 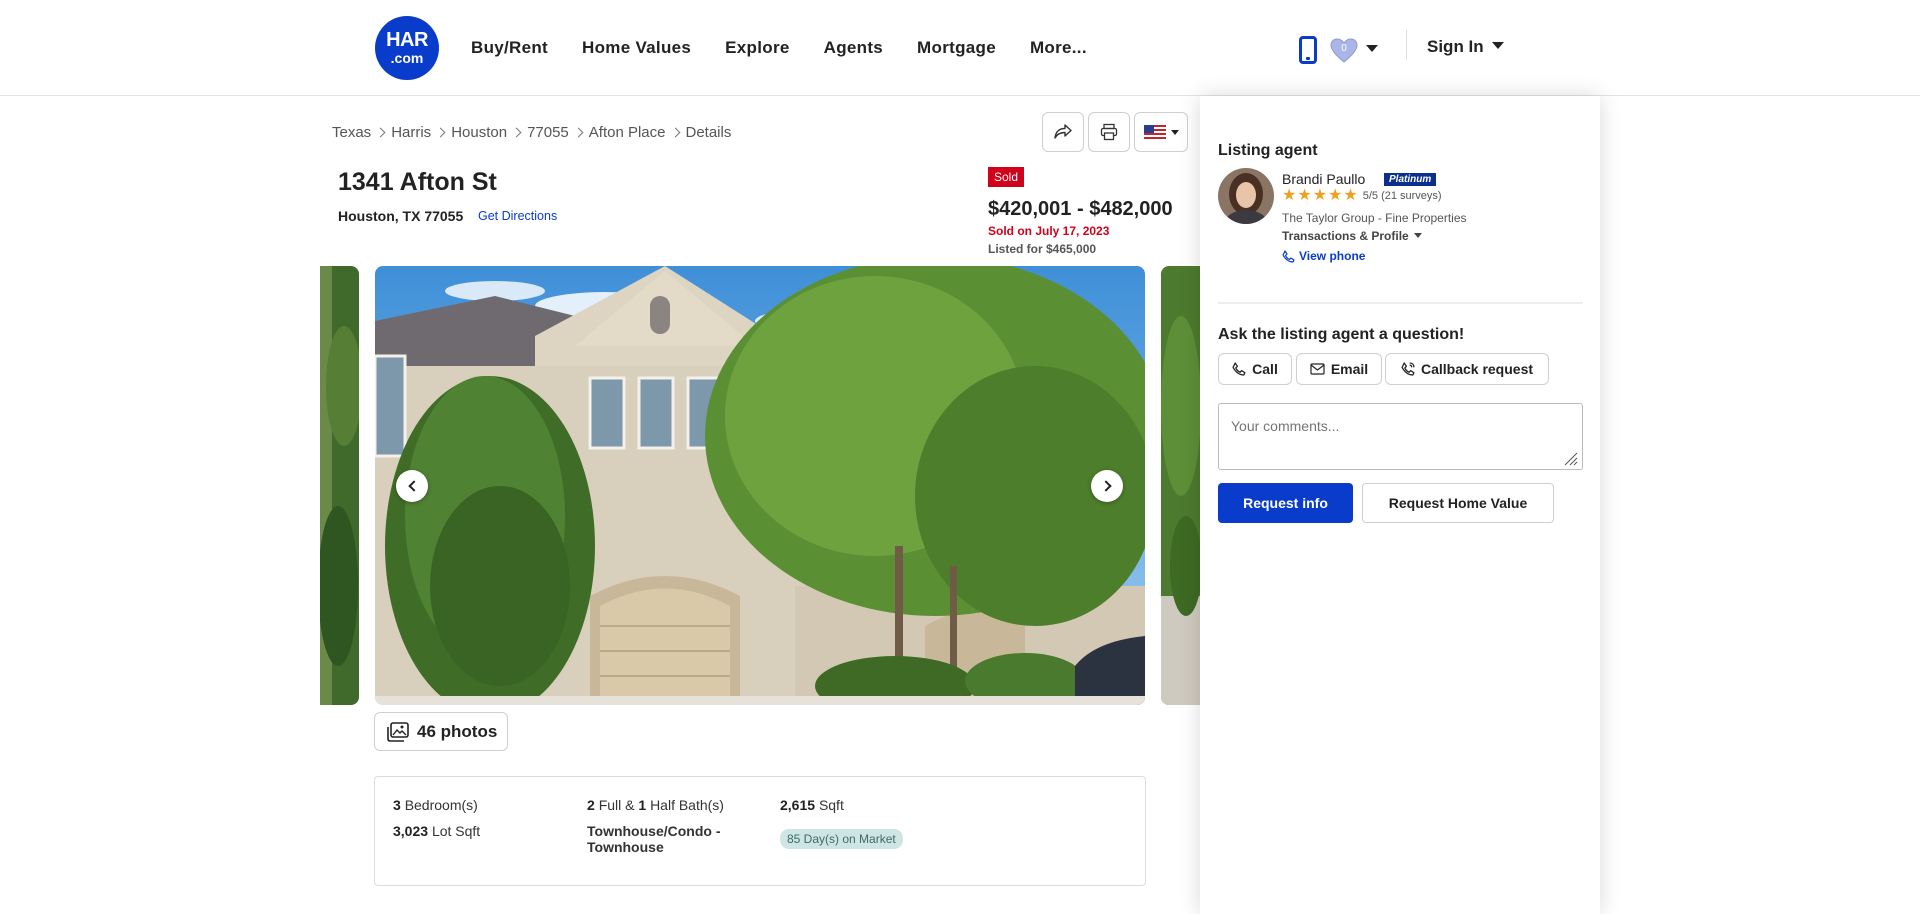 What do you see at coordinates (407, 58) in the screenshot?
I see `logo-text-bottom: .com` at bounding box center [407, 58].